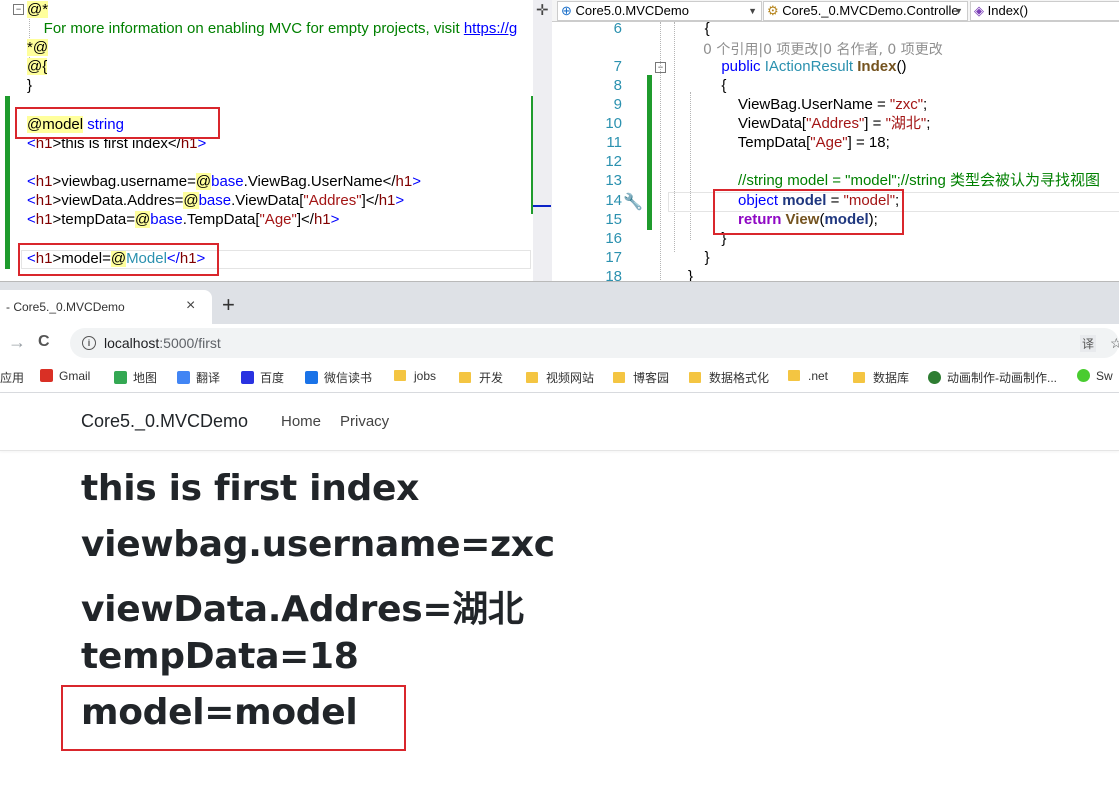 This screenshot has height=785, width=1119. I want to click on bookmark-item: 应用, so click(12, 377).